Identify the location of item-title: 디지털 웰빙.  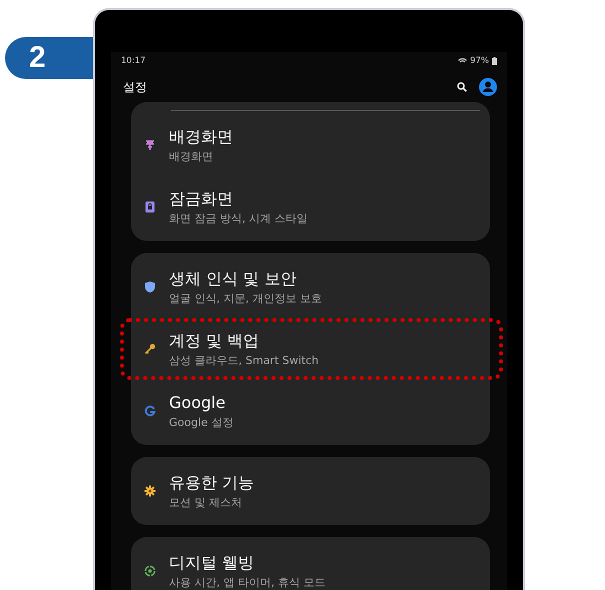
(212, 562).